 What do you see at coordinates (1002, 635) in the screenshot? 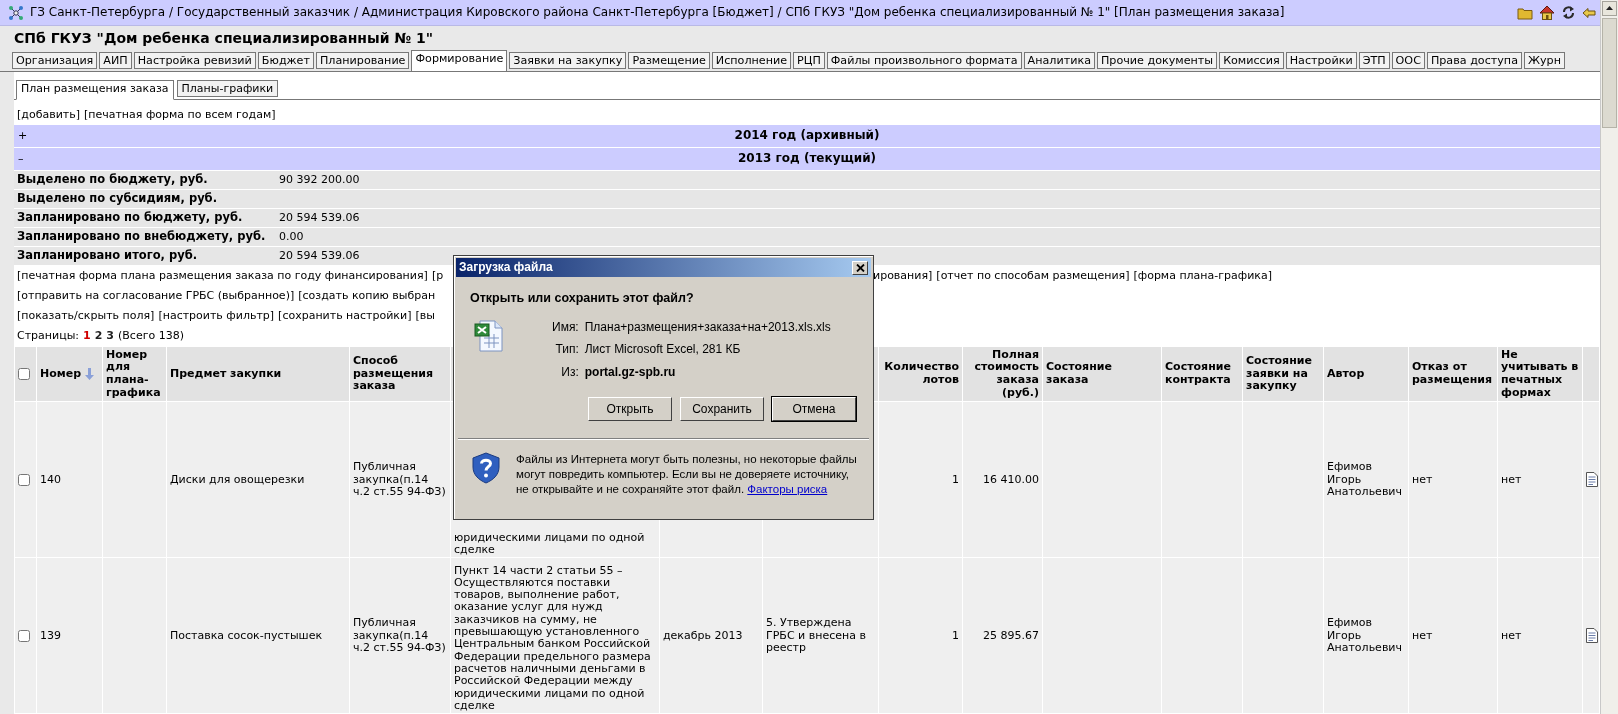
I see `table-cell: 25 895.67` at bounding box center [1002, 635].